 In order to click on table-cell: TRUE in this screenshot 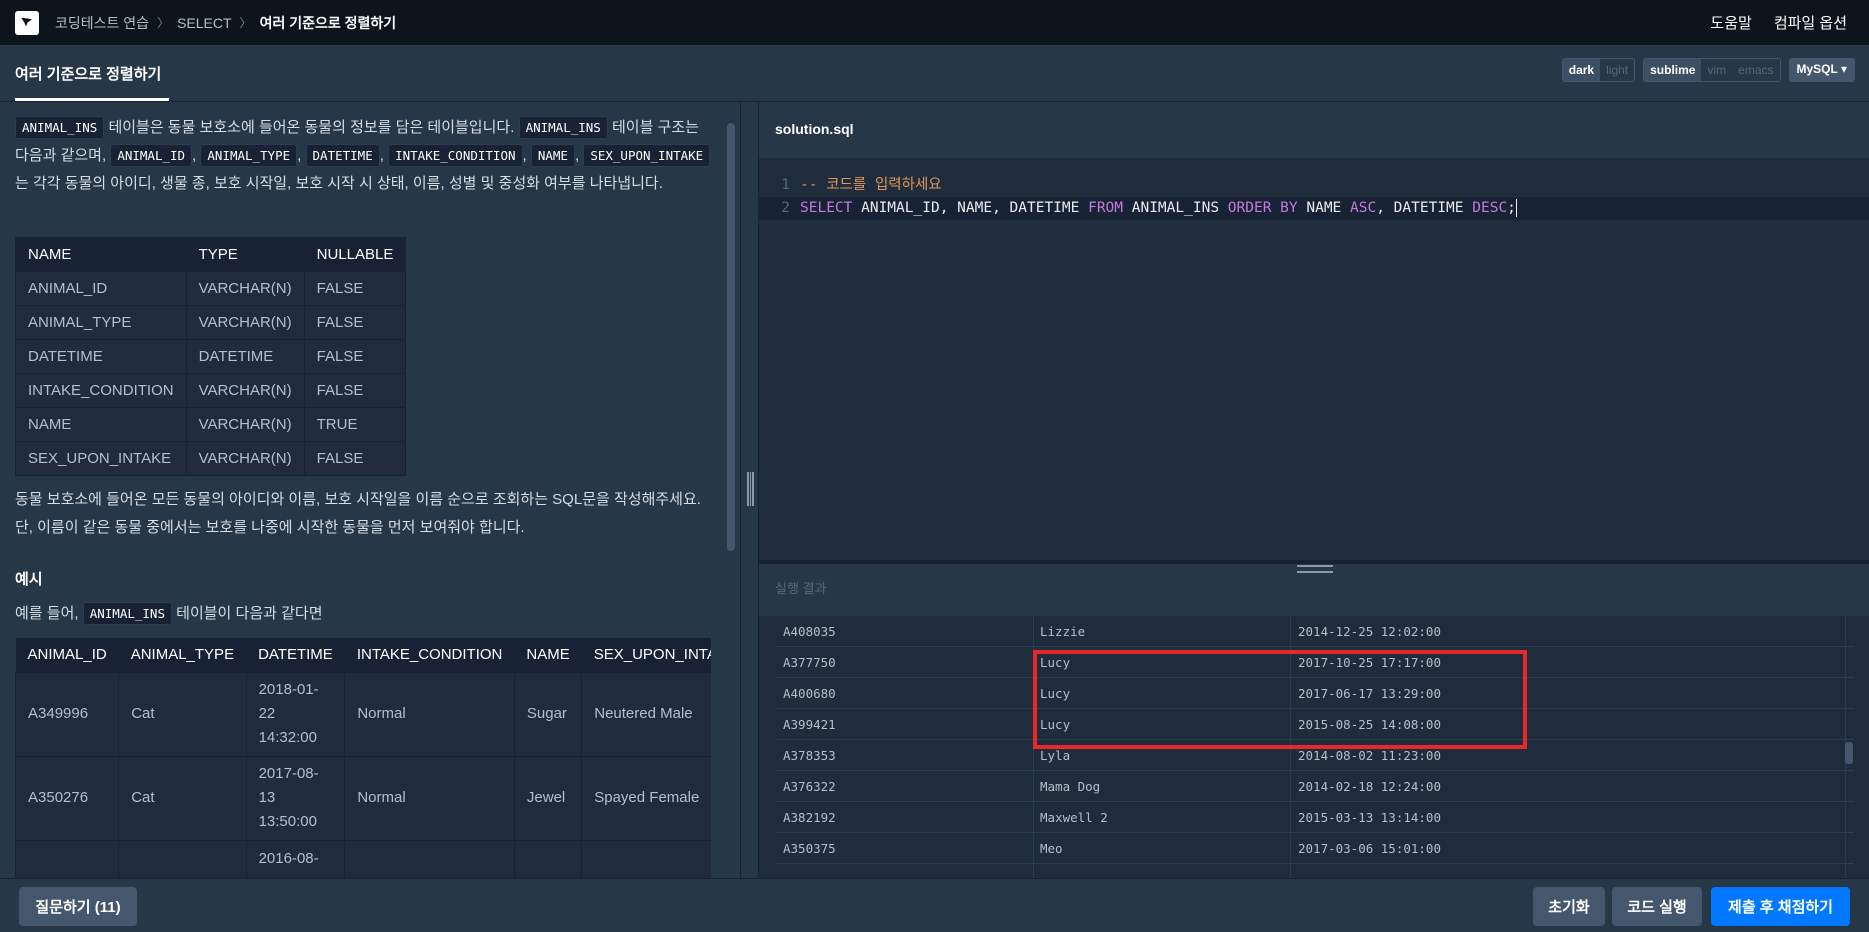, I will do `click(355, 424)`.